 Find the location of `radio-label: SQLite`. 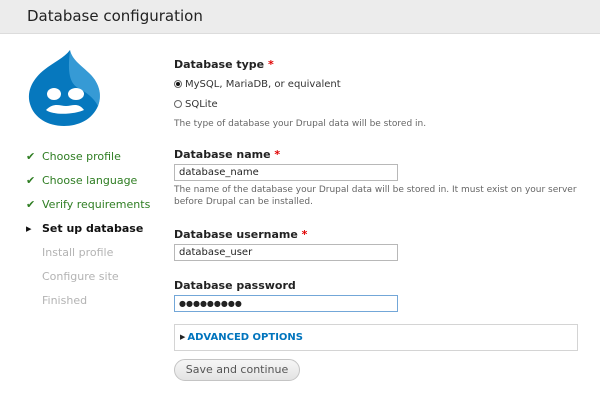

radio-label: SQLite is located at coordinates (201, 104).